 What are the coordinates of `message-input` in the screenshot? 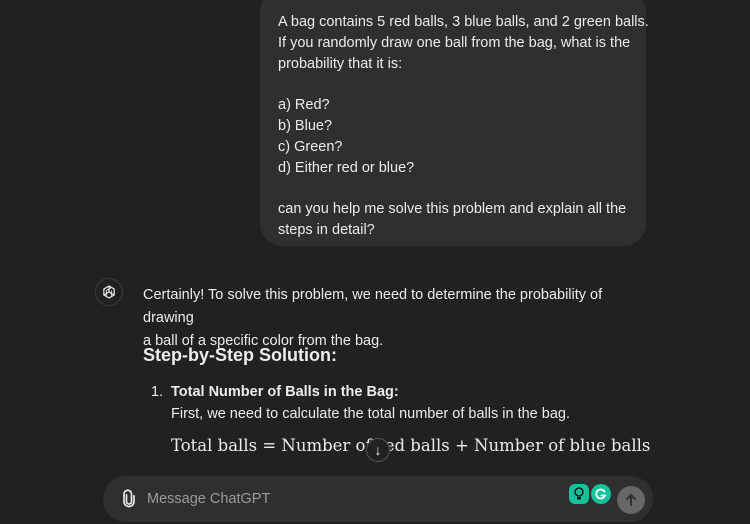 It's located at (337, 499).